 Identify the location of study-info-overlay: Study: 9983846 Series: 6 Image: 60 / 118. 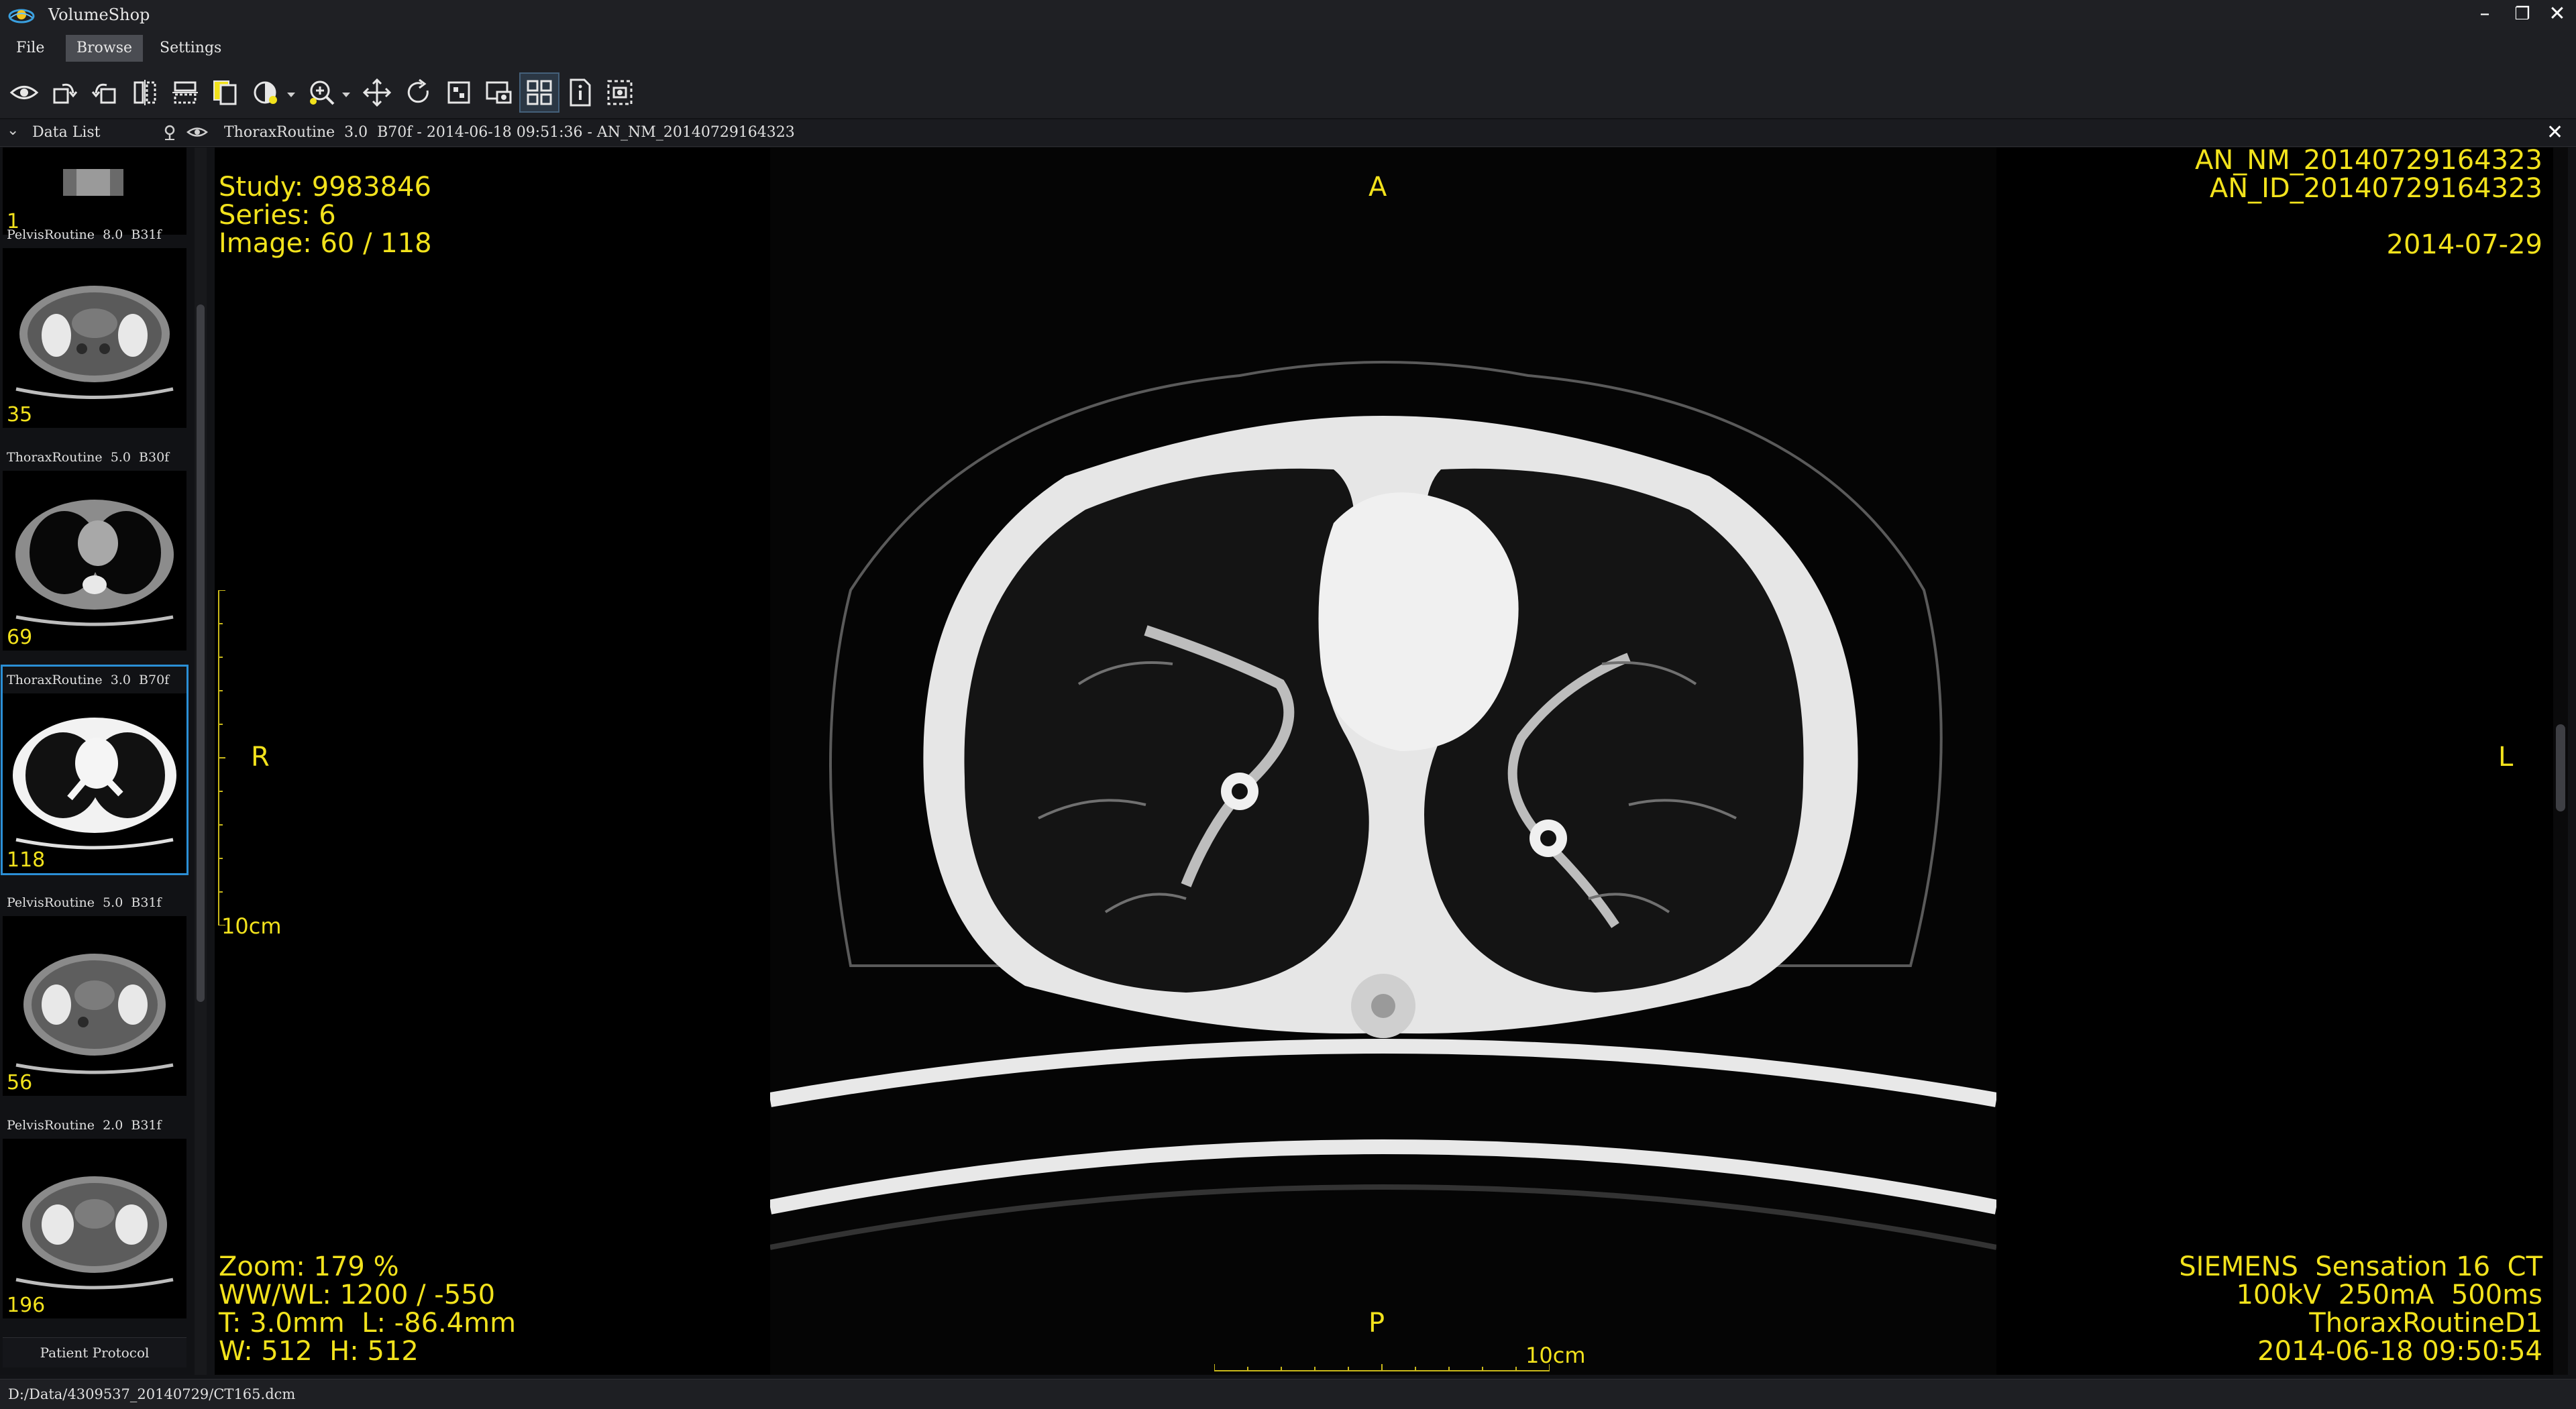
(325, 215).